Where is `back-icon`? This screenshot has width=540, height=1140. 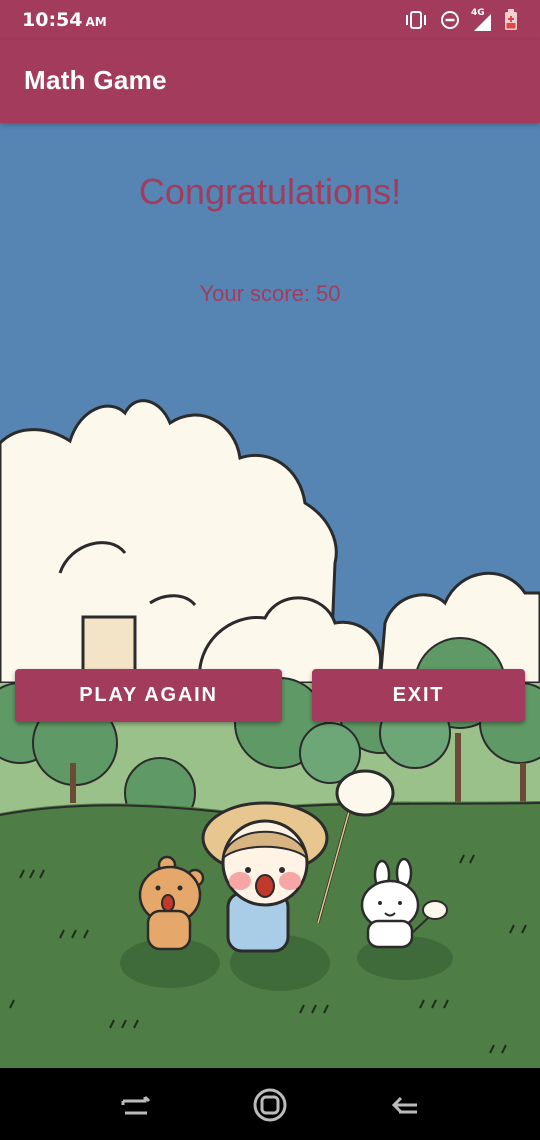
back-icon is located at coordinates (405, 1105).